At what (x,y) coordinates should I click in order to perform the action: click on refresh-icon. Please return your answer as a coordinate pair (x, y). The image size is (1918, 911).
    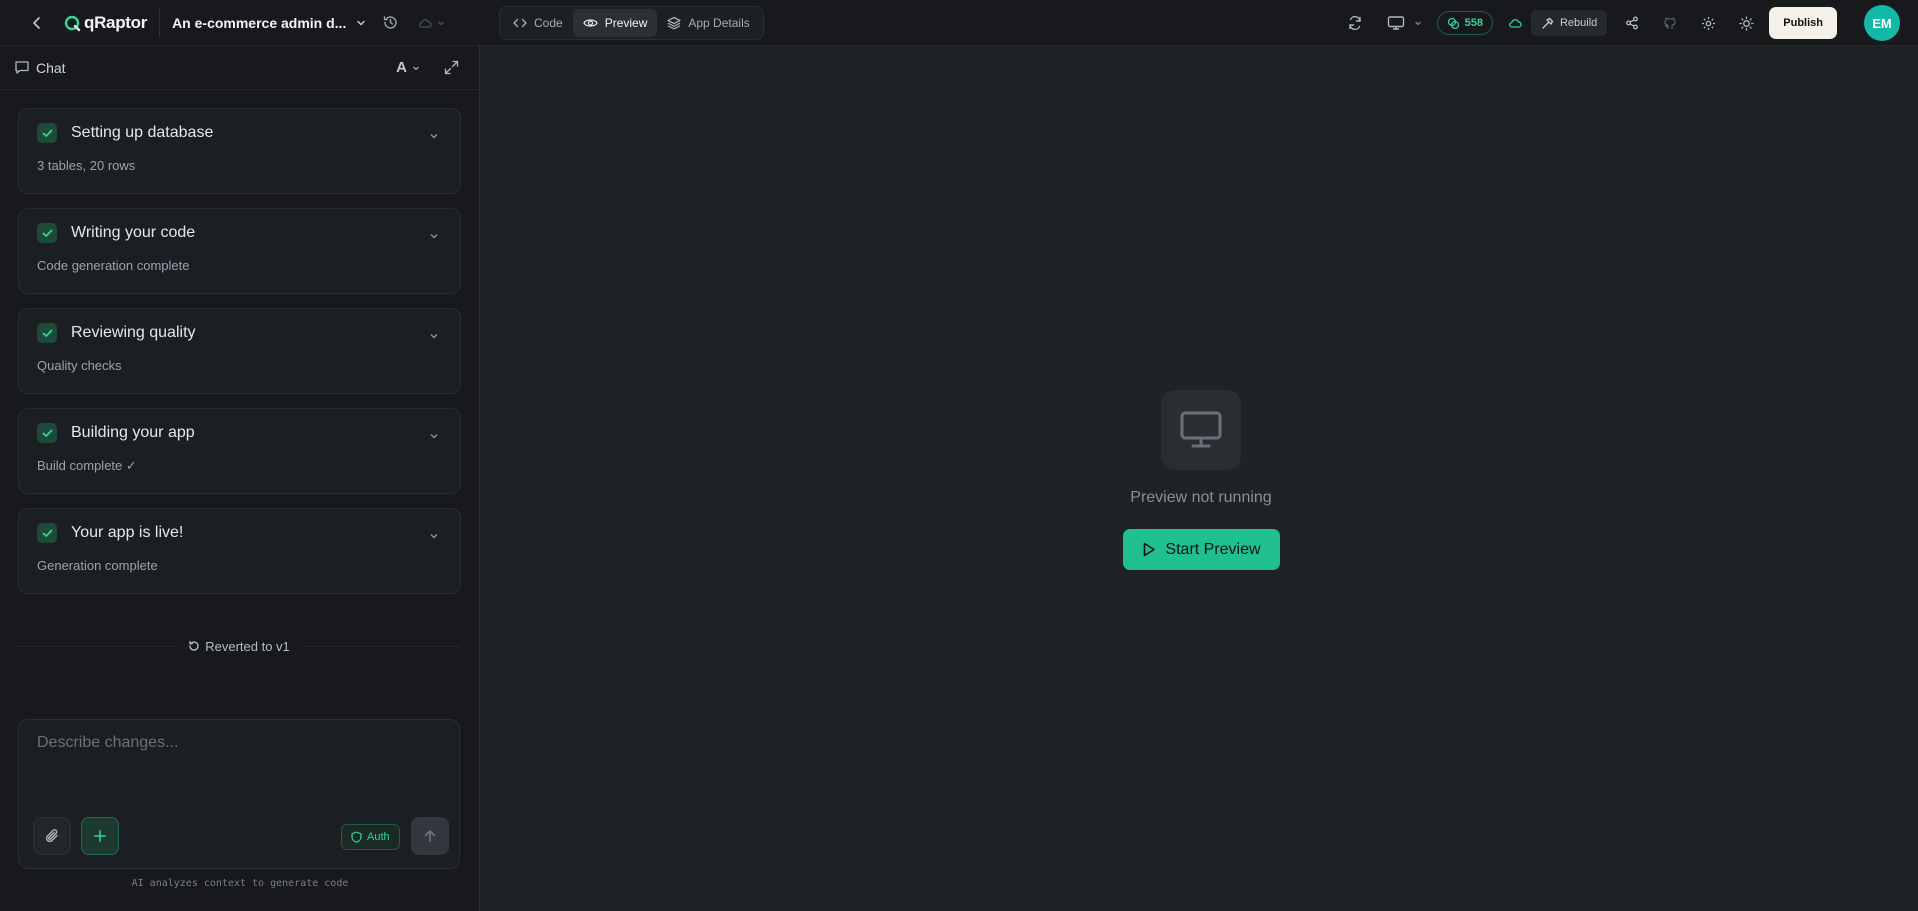
    Looking at the image, I should click on (1355, 23).